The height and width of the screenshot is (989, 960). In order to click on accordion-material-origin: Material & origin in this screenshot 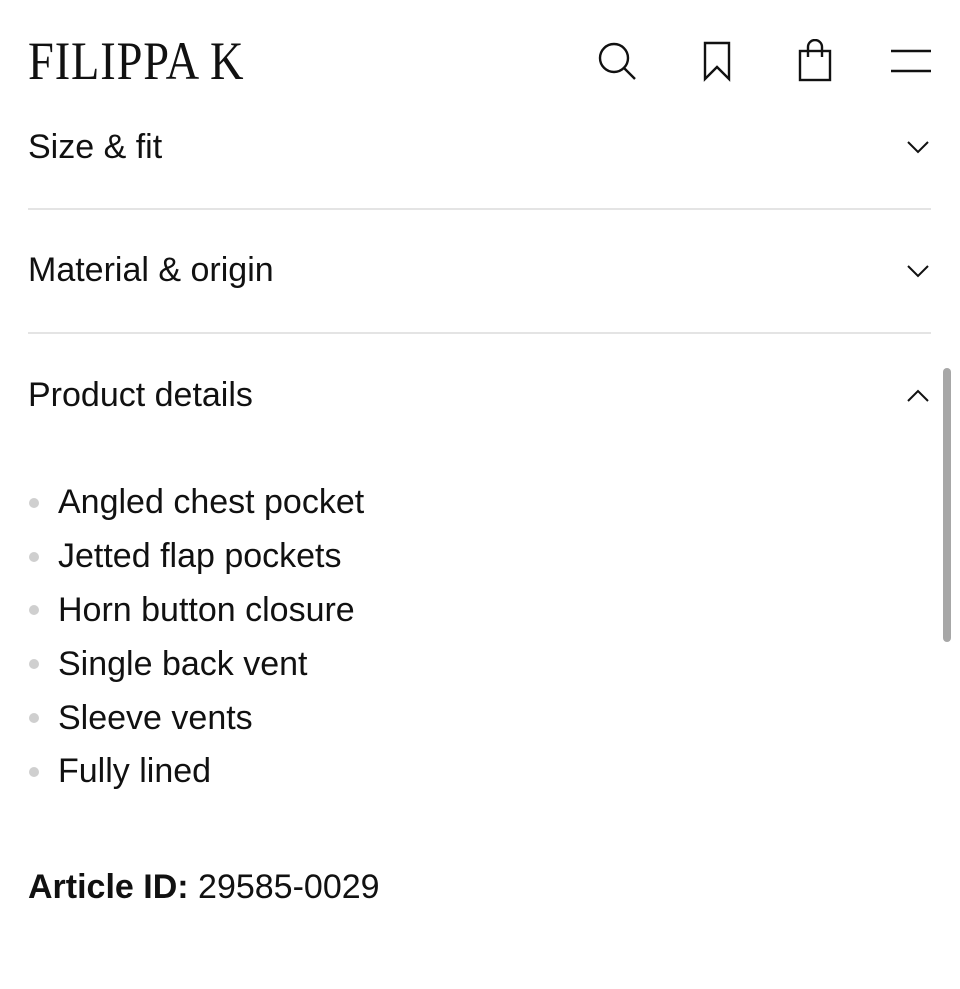, I will do `click(479, 271)`.